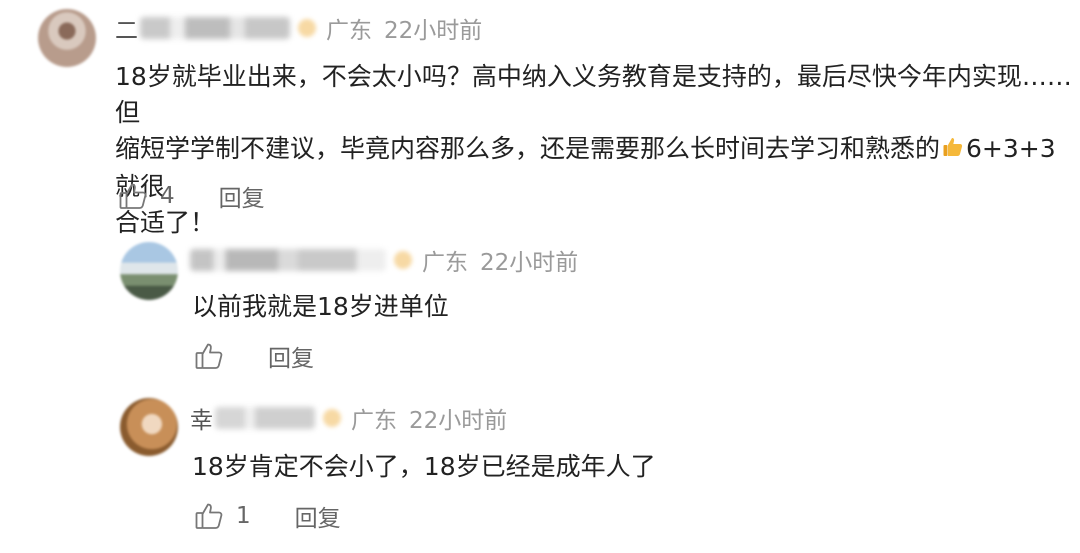 The height and width of the screenshot is (553, 1080). What do you see at coordinates (953, 151) in the screenshot?
I see `thumbs-up-icon` at bounding box center [953, 151].